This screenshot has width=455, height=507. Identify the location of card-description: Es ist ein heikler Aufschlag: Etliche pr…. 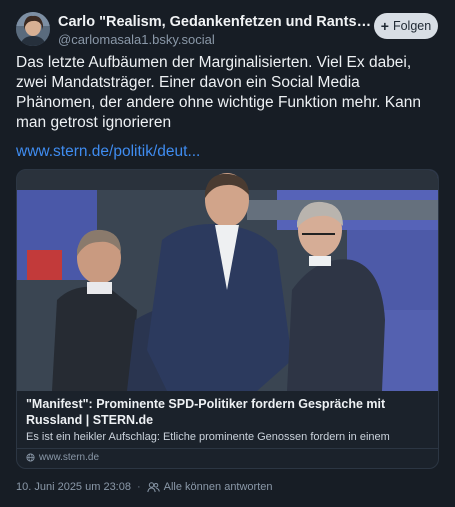
(208, 437).